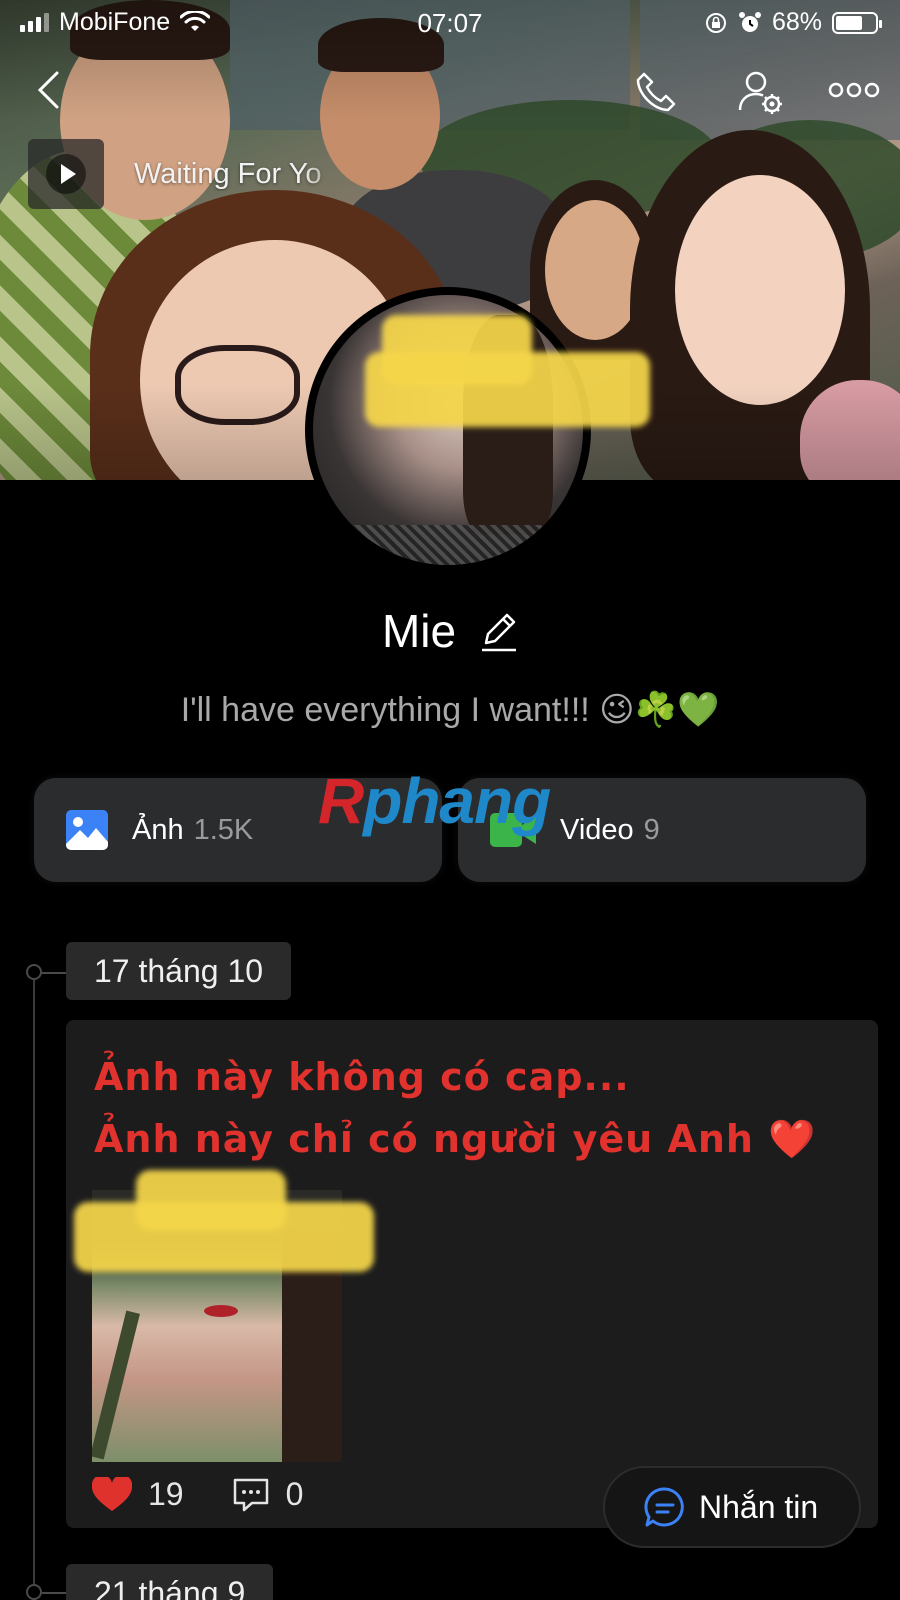  What do you see at coordinates (419, 631) in the screenshot?
I see `profile-name: Mie` at bounding box center [419, 631].